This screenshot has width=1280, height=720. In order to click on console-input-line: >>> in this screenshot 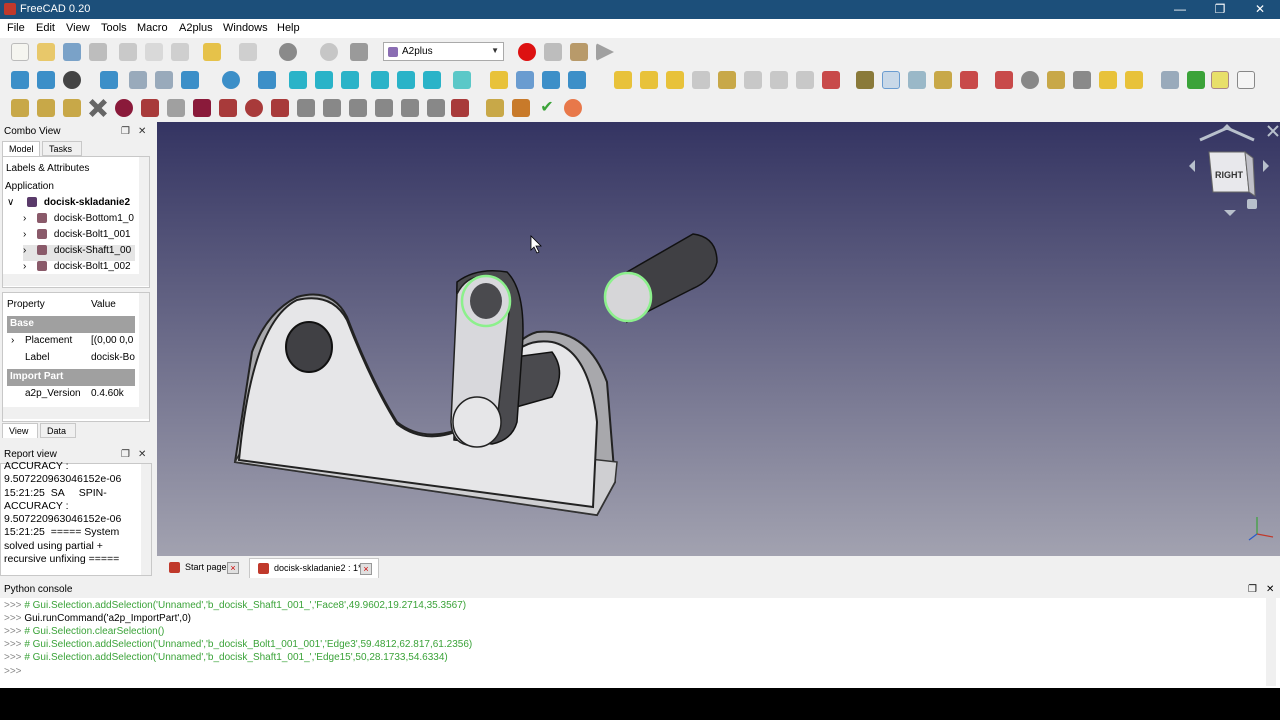, I will do `click(13, 671)`.